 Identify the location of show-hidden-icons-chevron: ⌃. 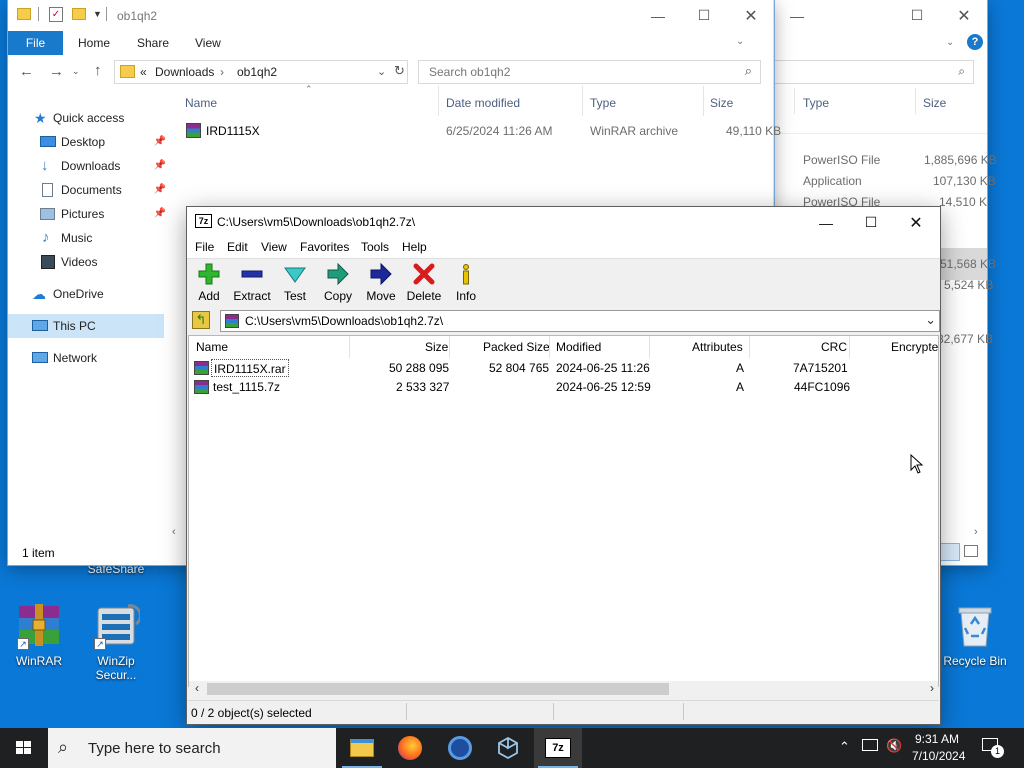
(844, 747).